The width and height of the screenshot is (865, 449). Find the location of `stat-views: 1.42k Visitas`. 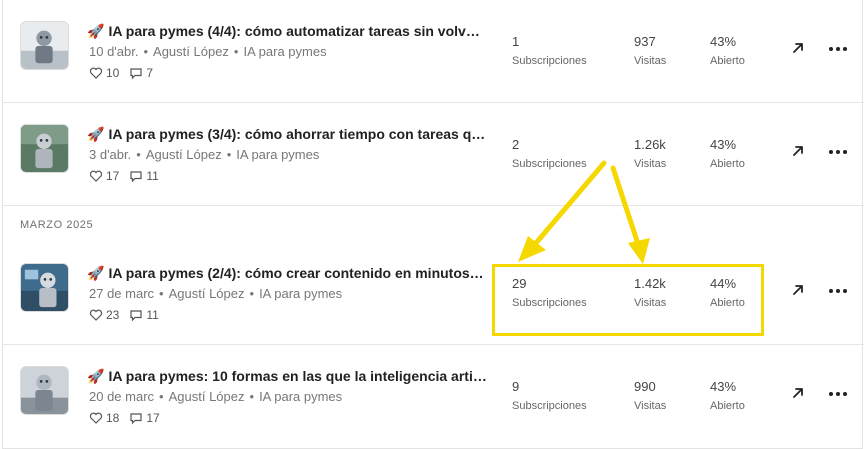

stat-views: 1.42k Visitas is located at coordinates (650, 292).